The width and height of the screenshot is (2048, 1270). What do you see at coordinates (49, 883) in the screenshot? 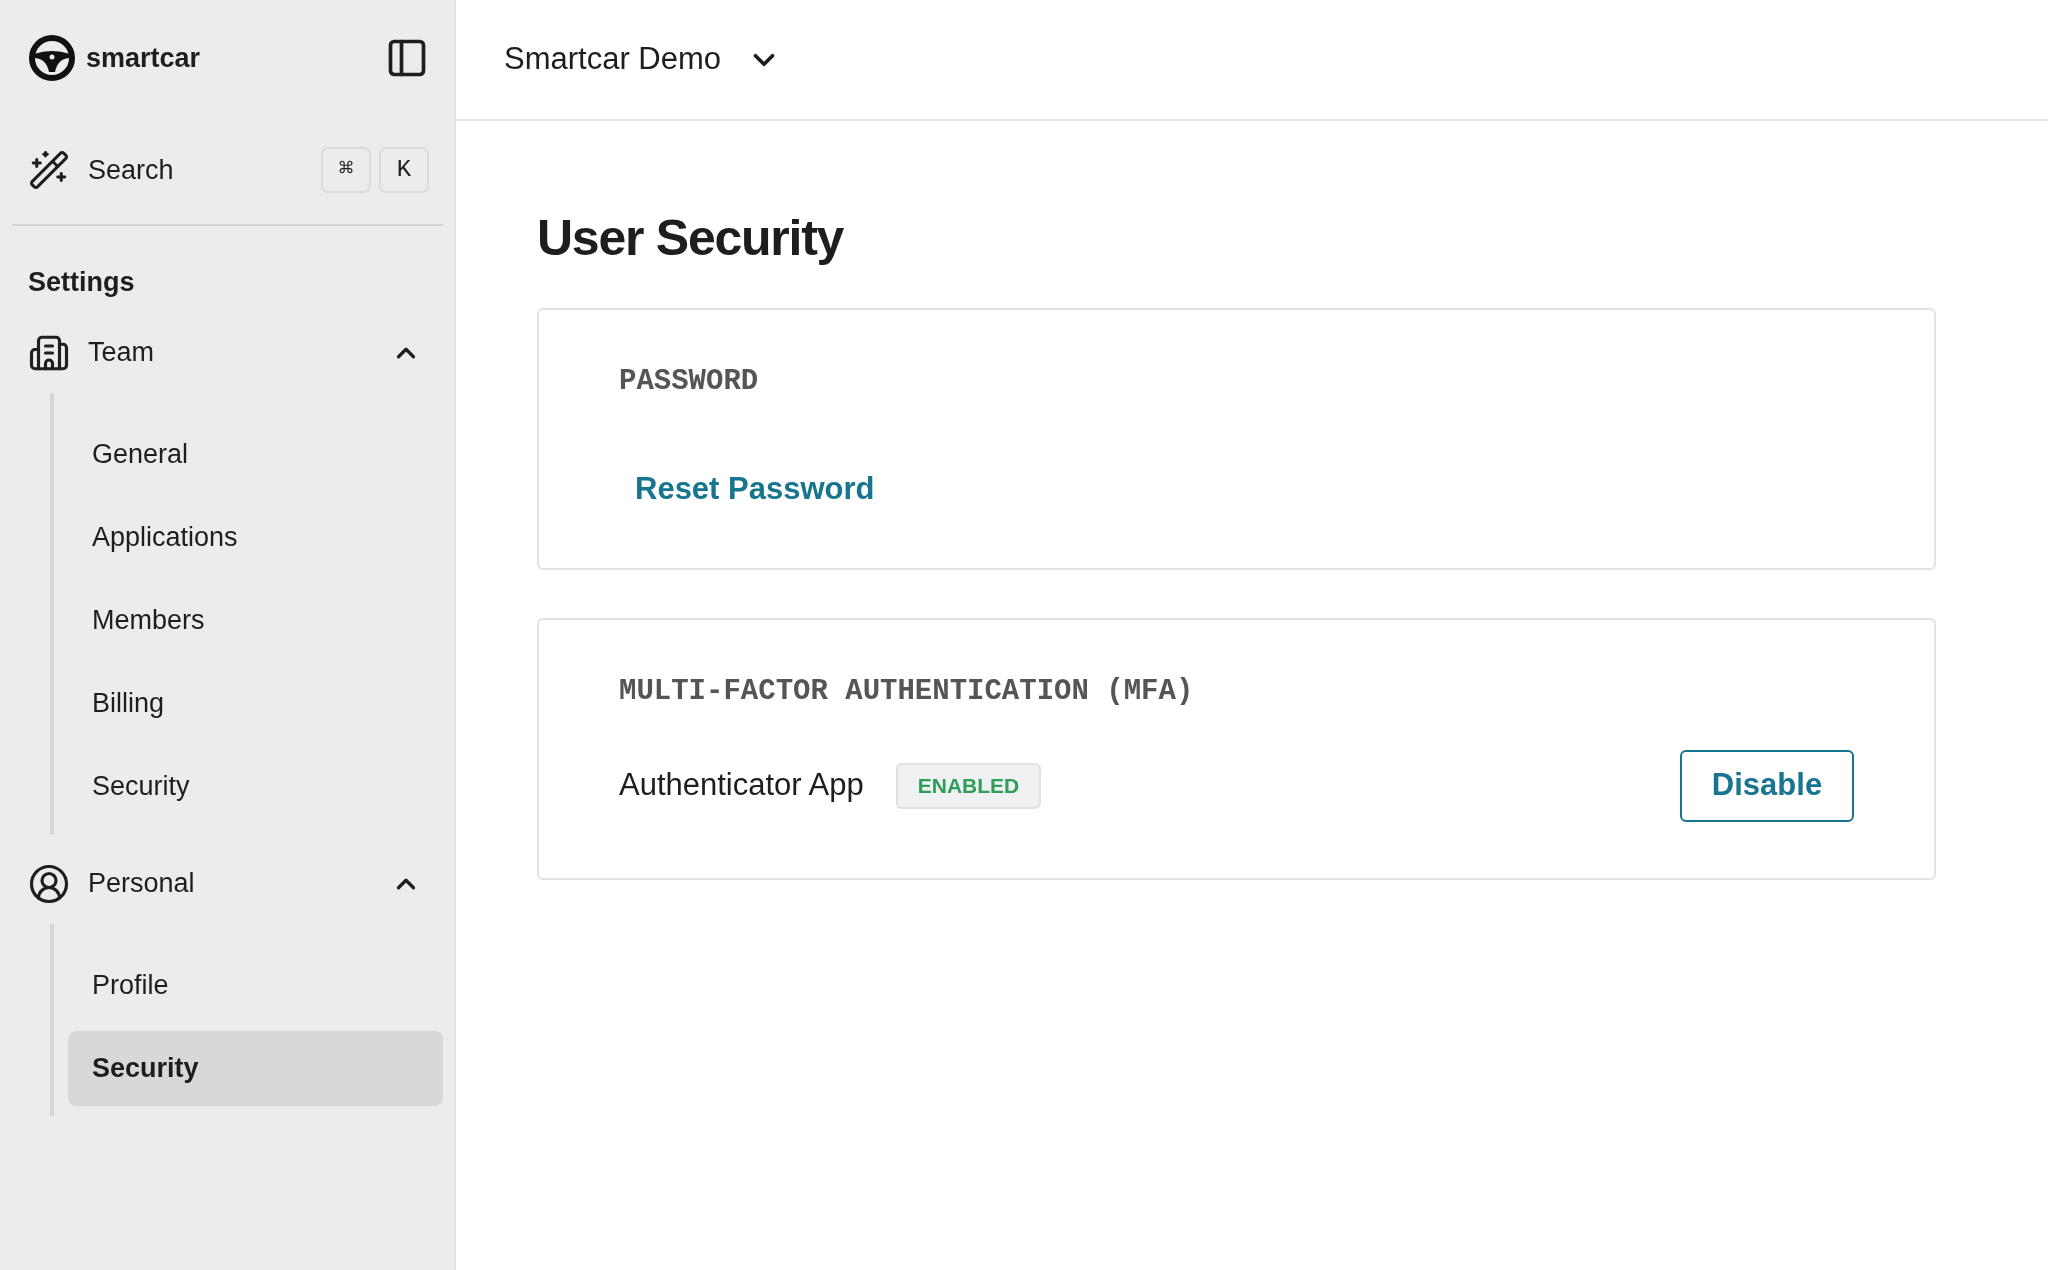
I see `user-circle-icon` at bounding box center [49, 883].